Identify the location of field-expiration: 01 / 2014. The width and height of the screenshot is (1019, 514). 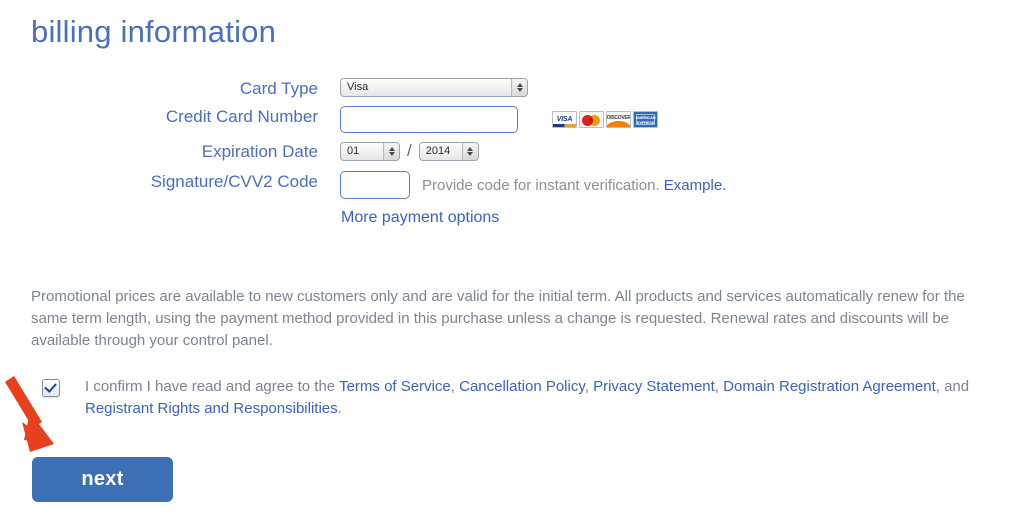
(409, 151).